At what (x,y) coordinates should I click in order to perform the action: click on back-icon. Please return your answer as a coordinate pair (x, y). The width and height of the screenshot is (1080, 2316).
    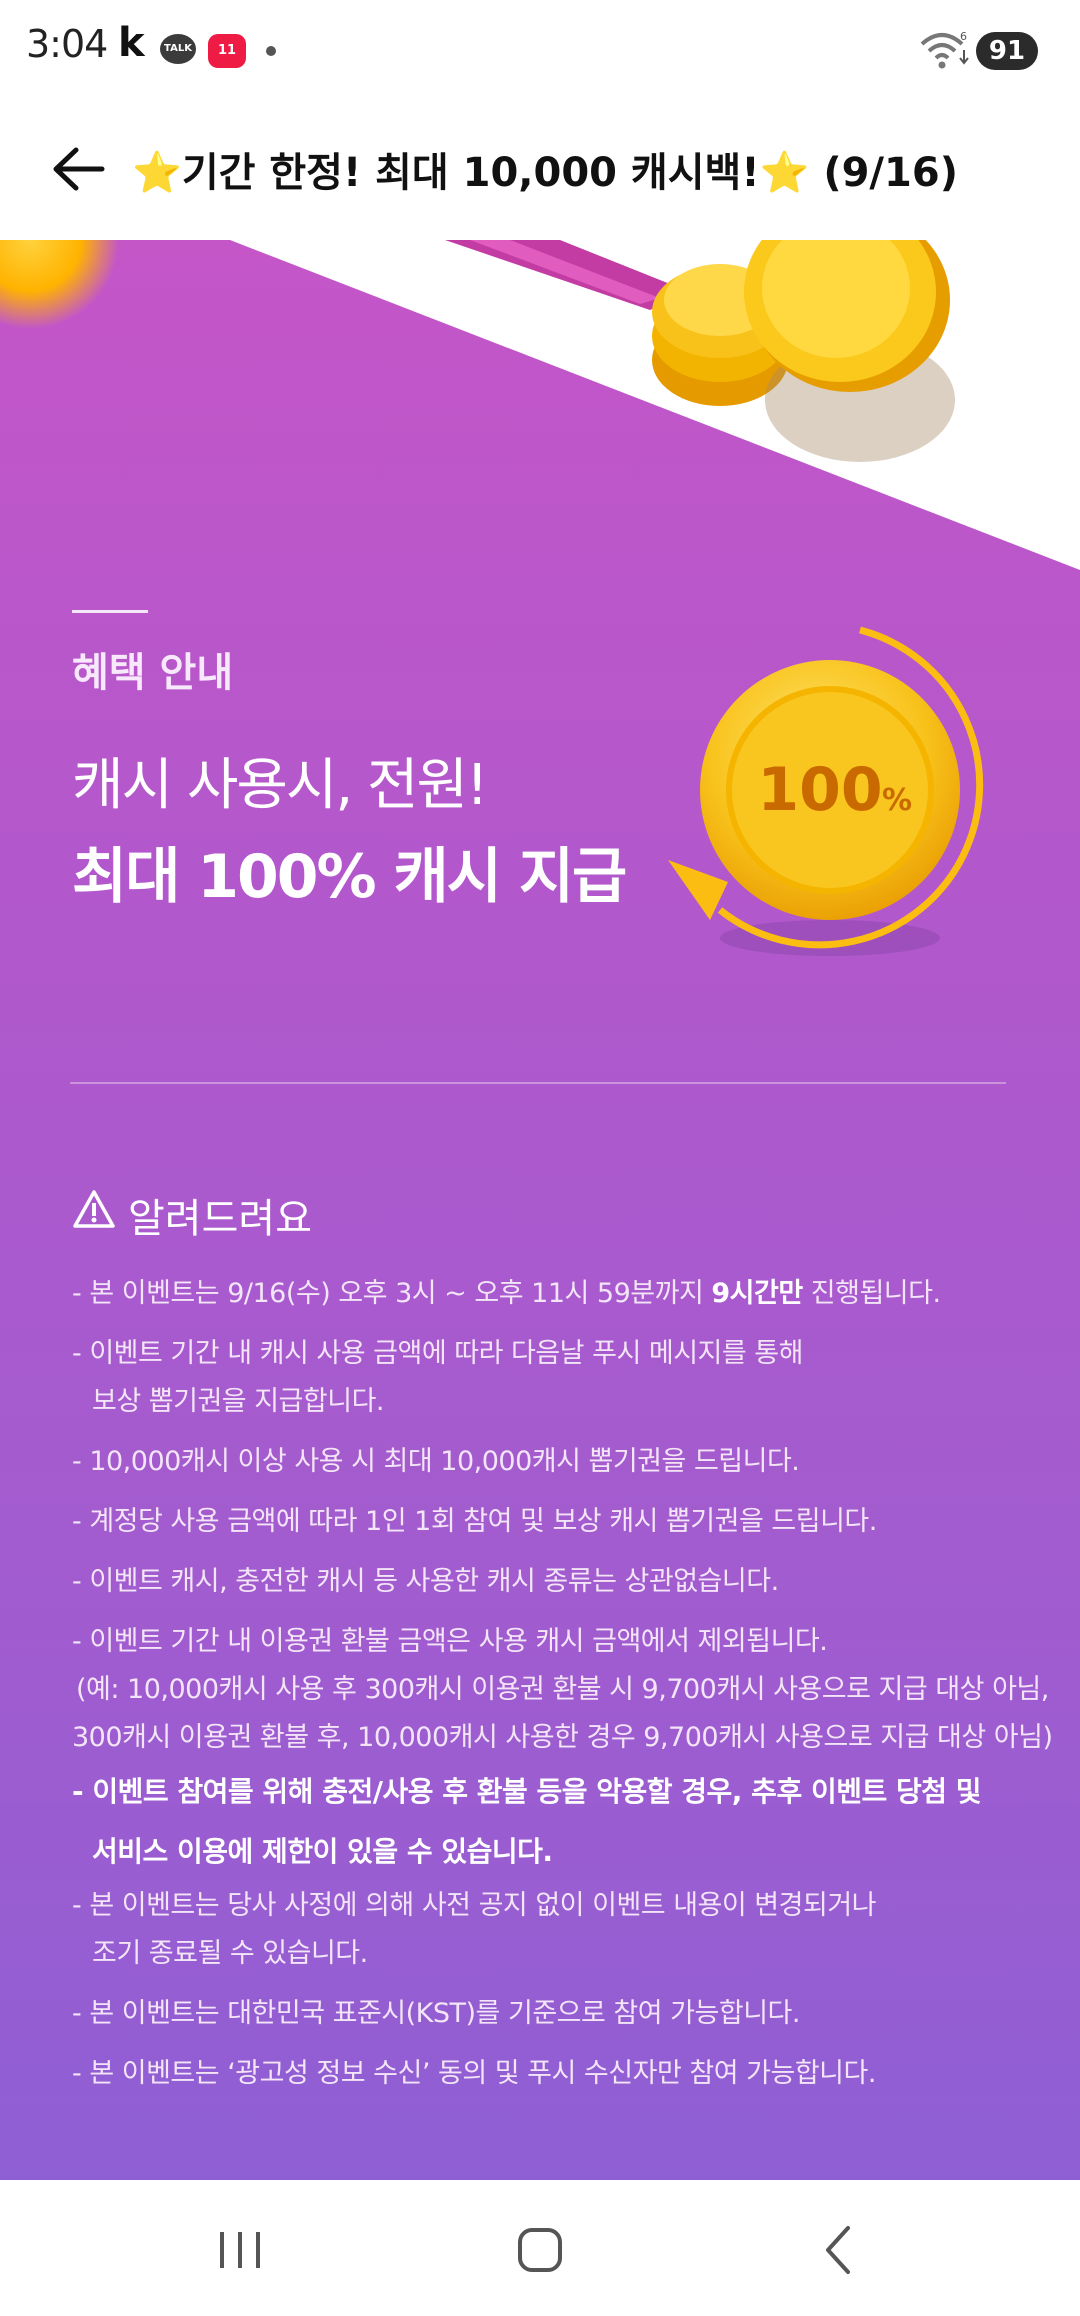
    Looking at the image, I should click on (840, 2250).